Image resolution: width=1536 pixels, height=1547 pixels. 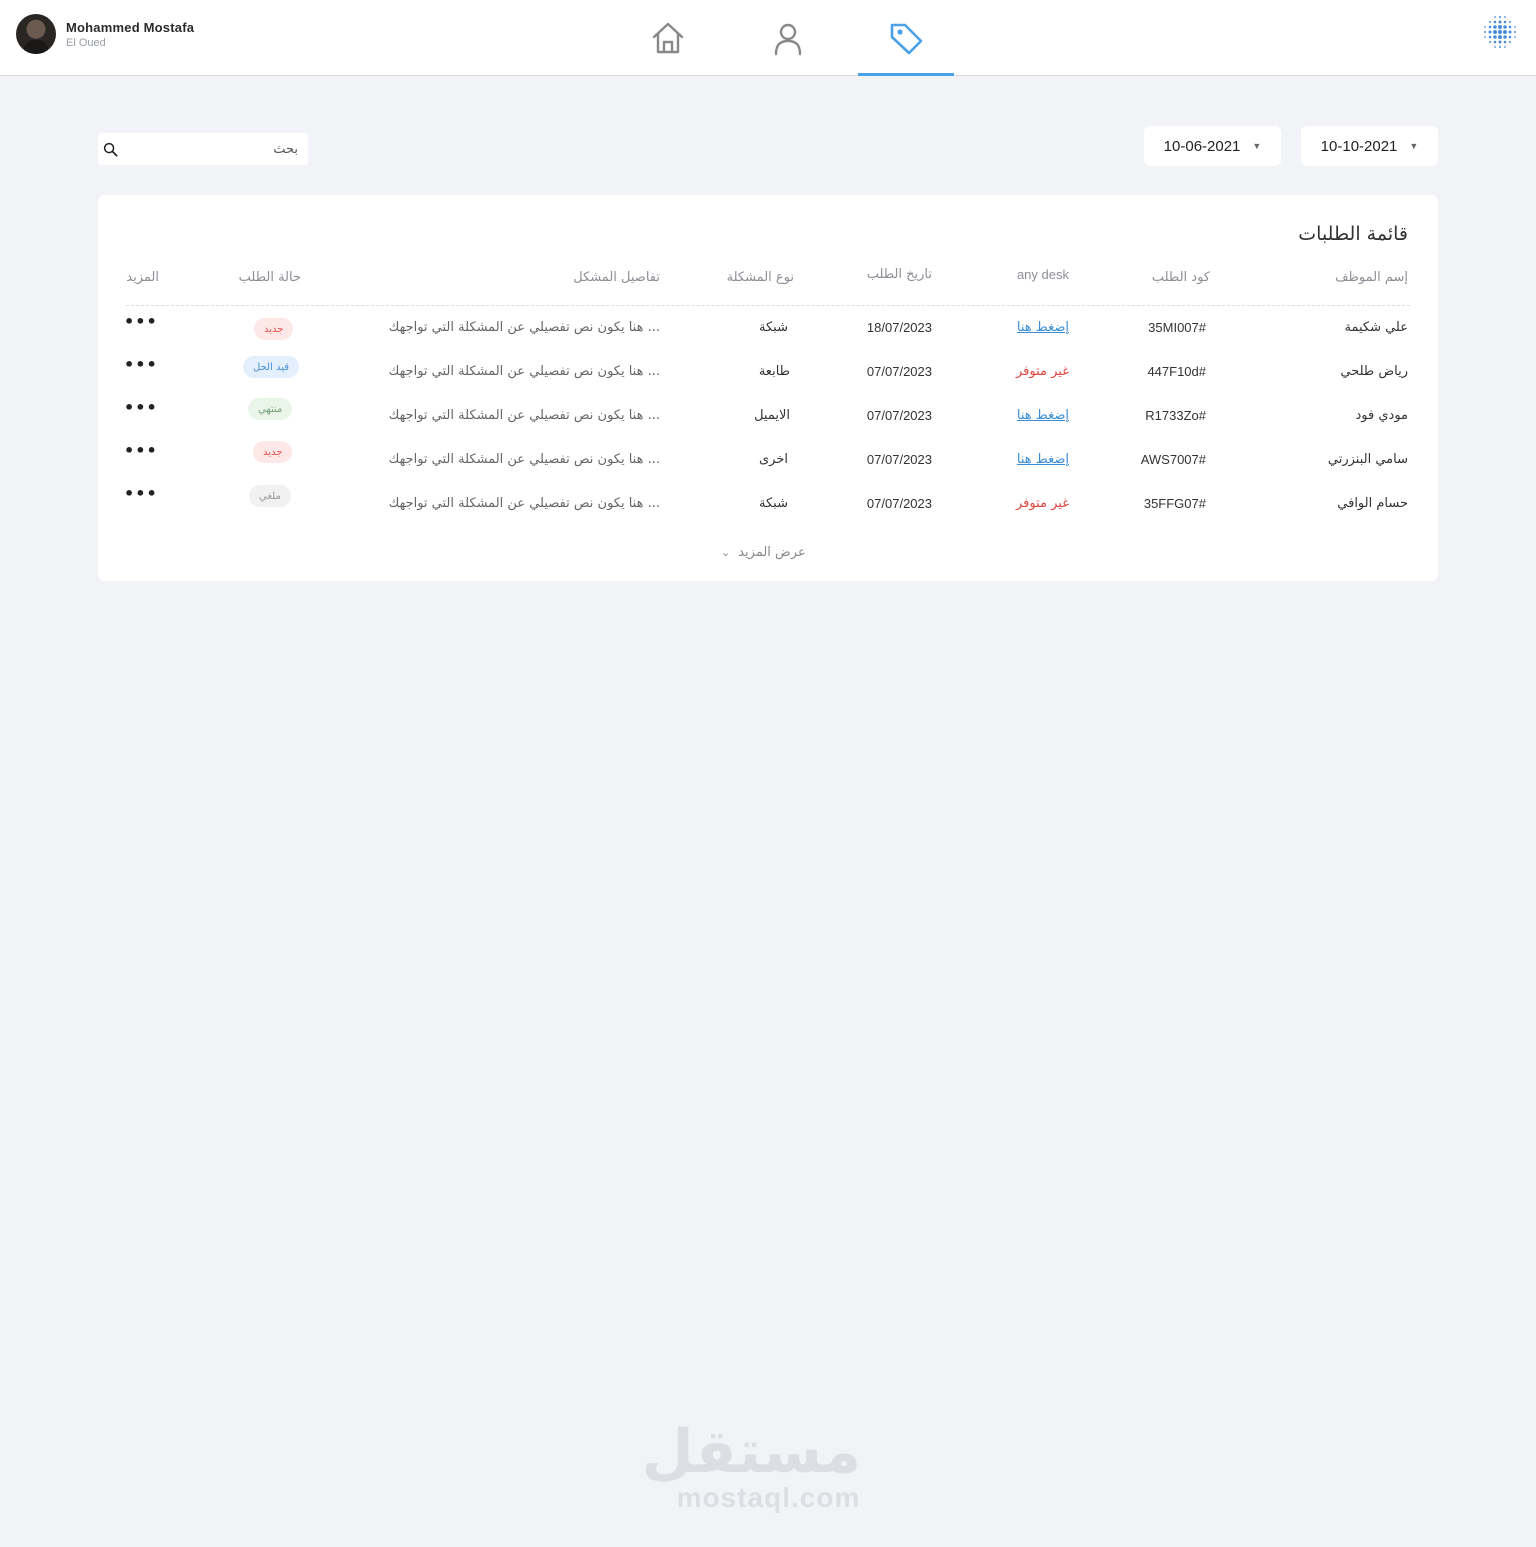 I want to click on cell-code: R1733Zo#, so click(x=1175, y=415).